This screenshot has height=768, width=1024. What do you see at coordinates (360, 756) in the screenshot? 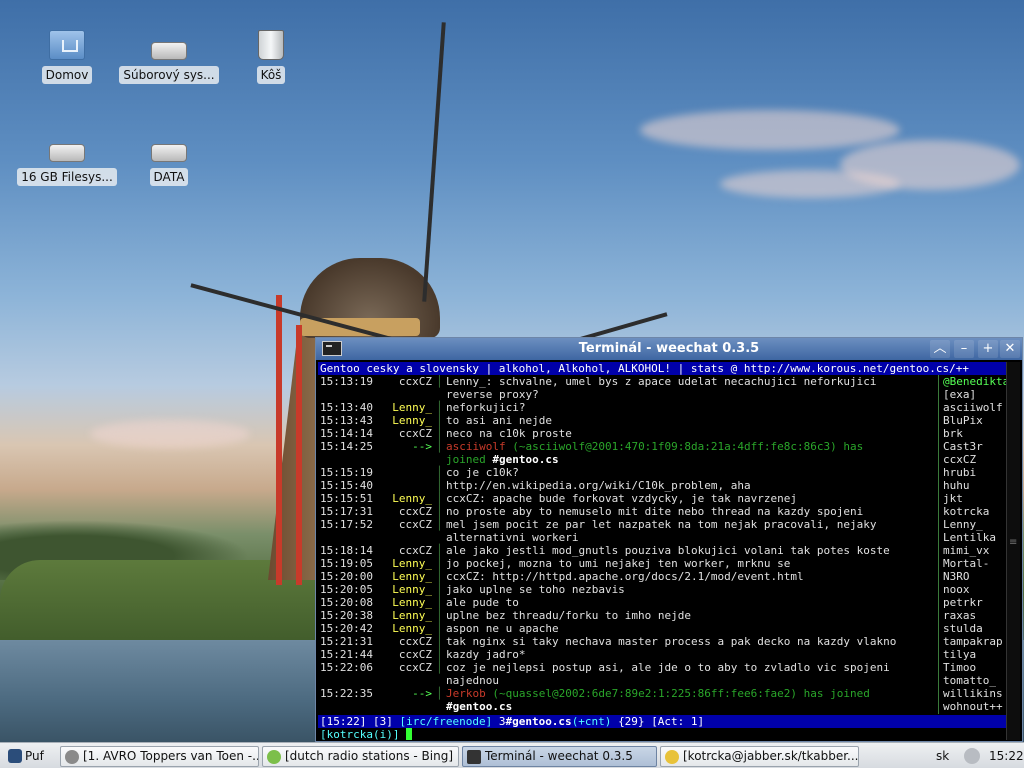
I see `task-bing: [dutch radio stations - Bing]` at bounding box center [360, 756].